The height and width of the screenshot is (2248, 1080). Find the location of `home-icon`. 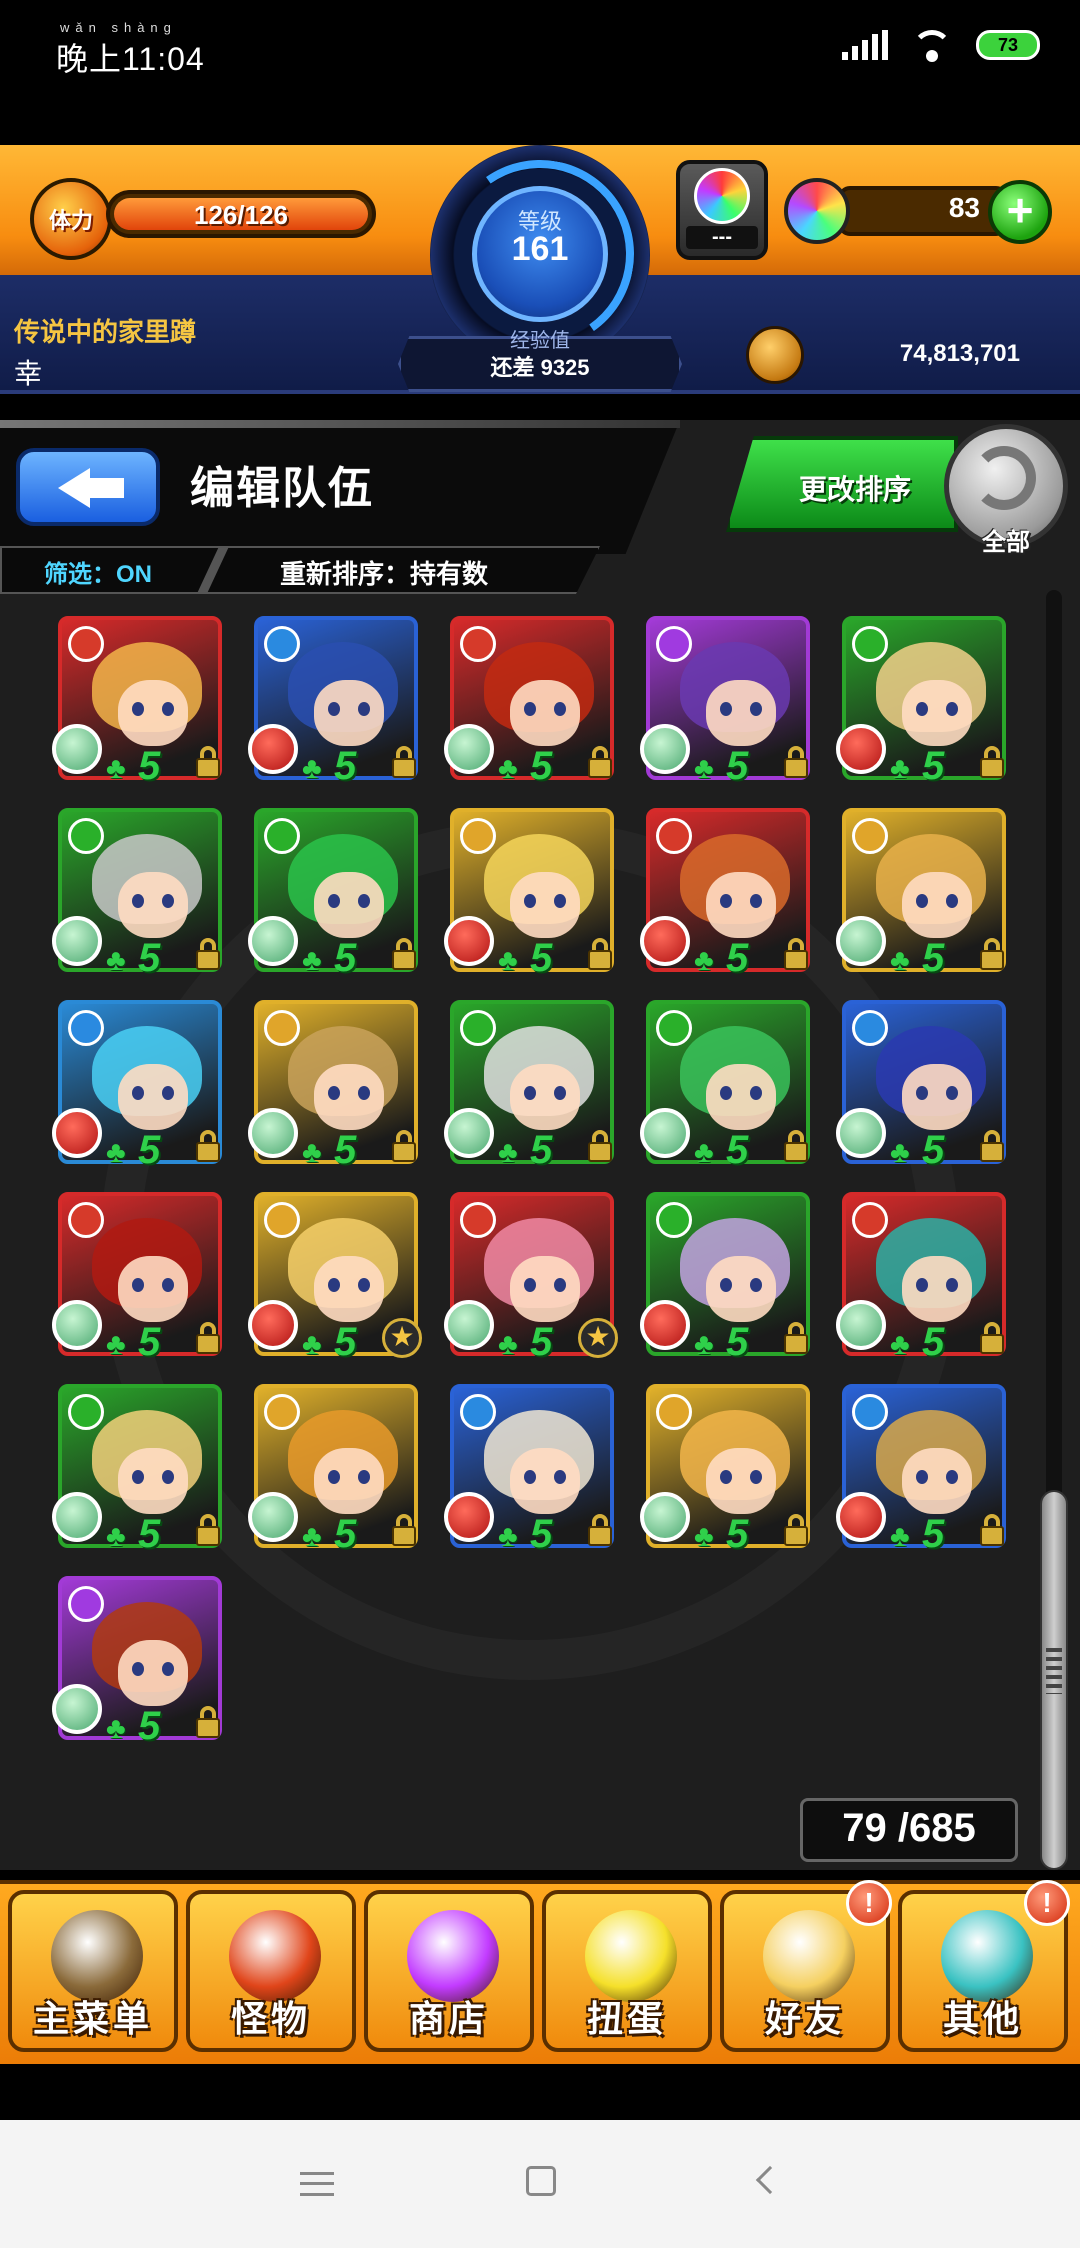

home-icon is located at coordinates (541, 2181).